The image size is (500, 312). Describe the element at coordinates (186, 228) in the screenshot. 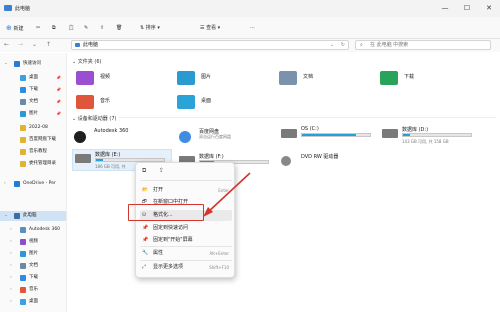

I see `menu-item: 📌 固定到快速访问` at that location.